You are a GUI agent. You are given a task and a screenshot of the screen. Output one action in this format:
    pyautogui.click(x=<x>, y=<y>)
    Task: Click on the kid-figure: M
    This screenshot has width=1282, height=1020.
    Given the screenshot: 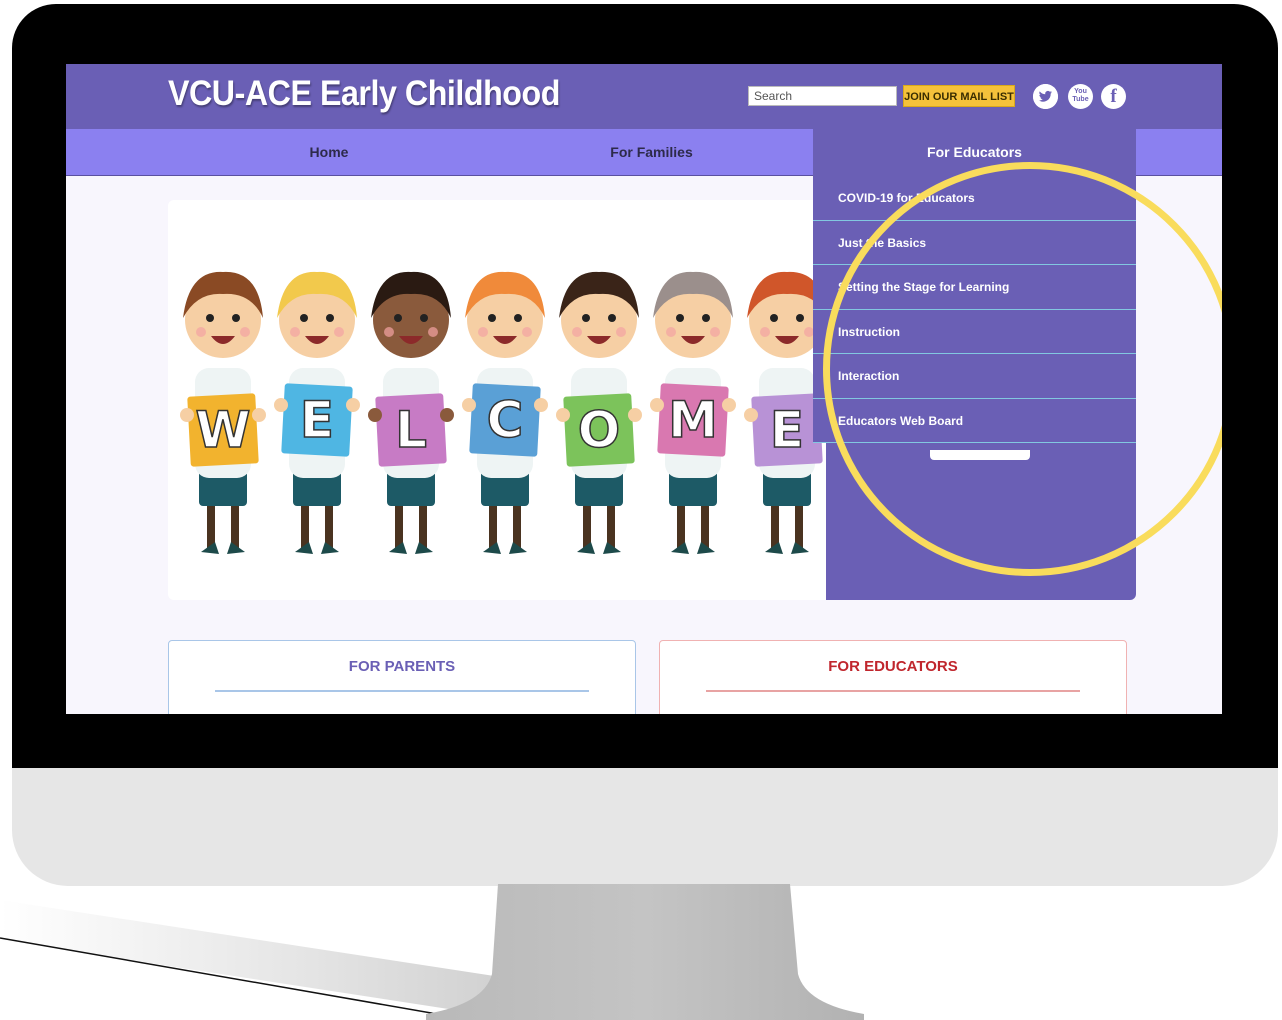 What is the action you would take?
    pyautogui.click(x=693, y=412)
    